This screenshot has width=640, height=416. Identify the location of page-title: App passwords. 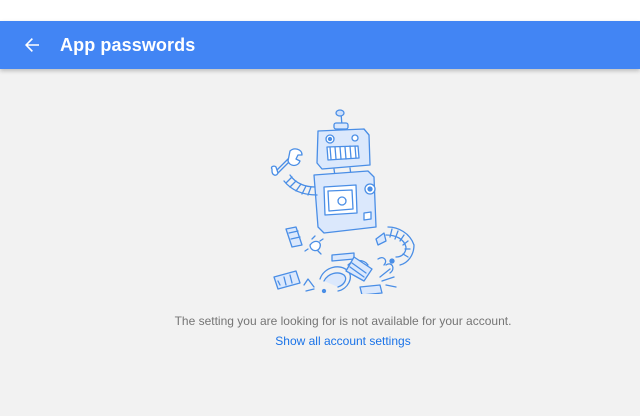
(128, 45).